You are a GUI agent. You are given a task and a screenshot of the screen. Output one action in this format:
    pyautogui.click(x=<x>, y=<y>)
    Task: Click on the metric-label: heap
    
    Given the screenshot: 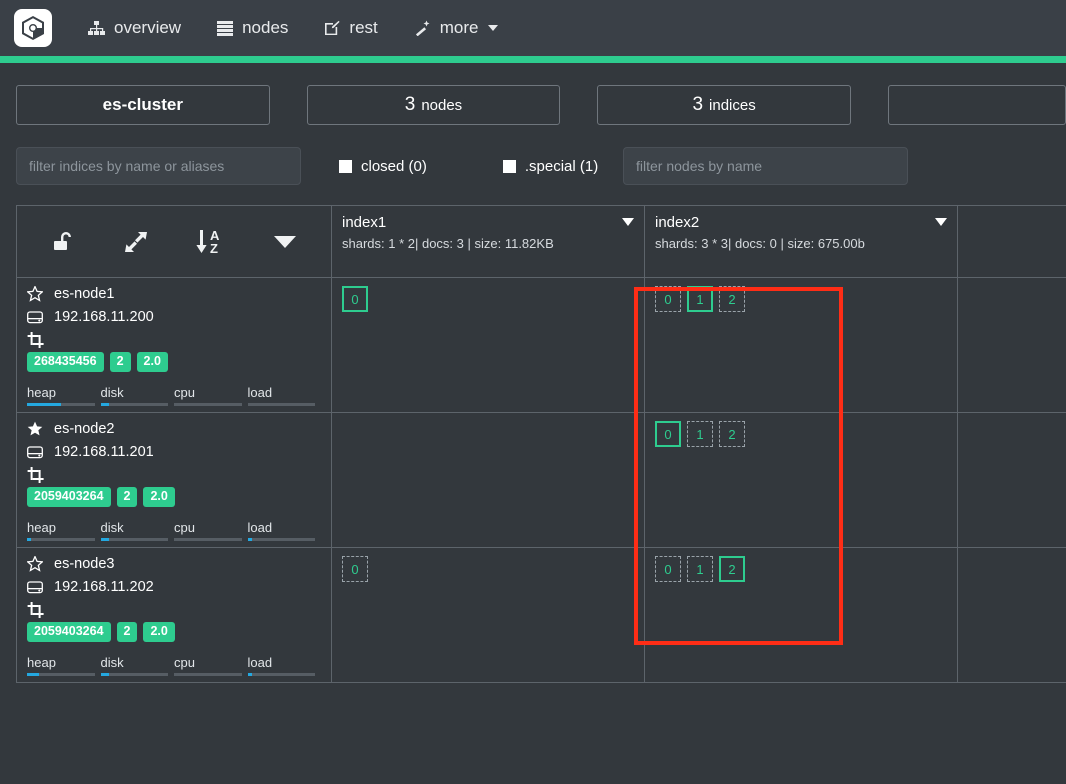 What is the action you would take?
    pyautogui.click(x=41, y=392)
    